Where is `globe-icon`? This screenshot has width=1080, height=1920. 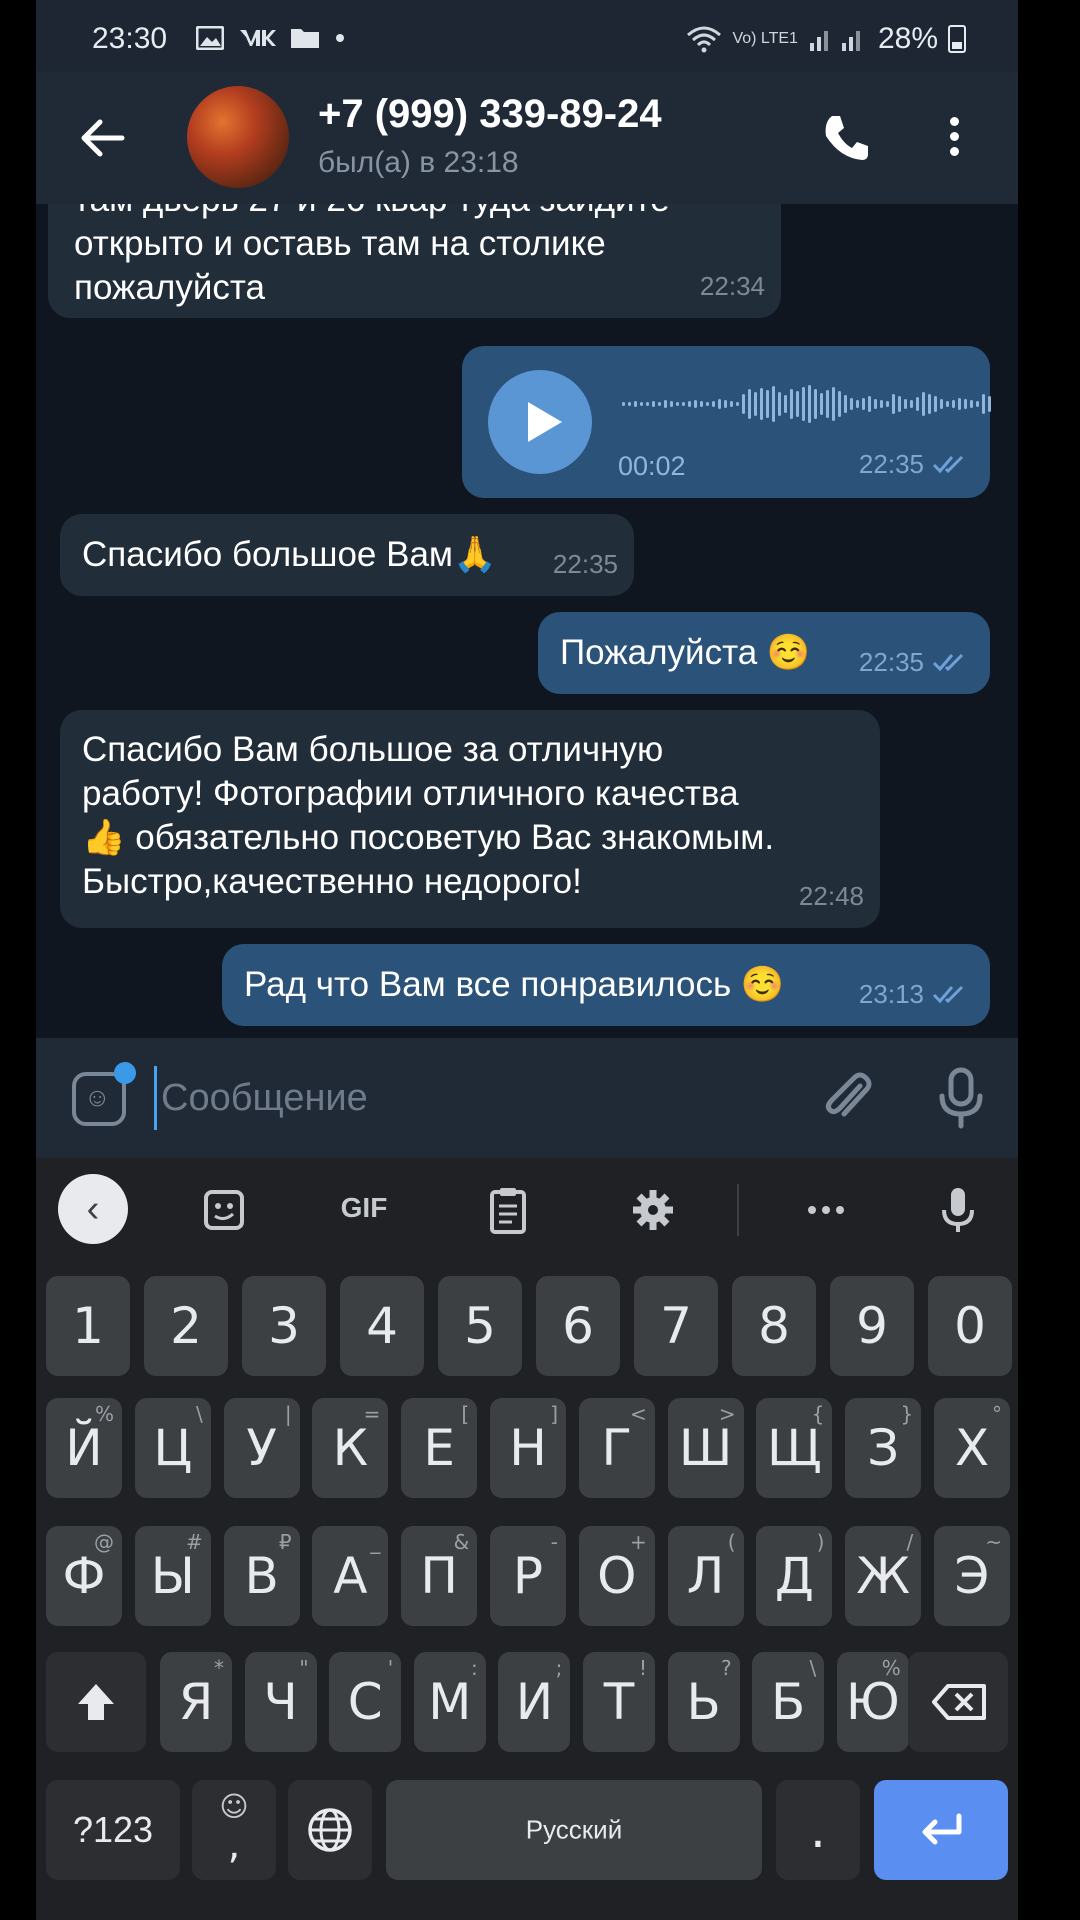 globe-icon is located at coordinates (330, 1830).